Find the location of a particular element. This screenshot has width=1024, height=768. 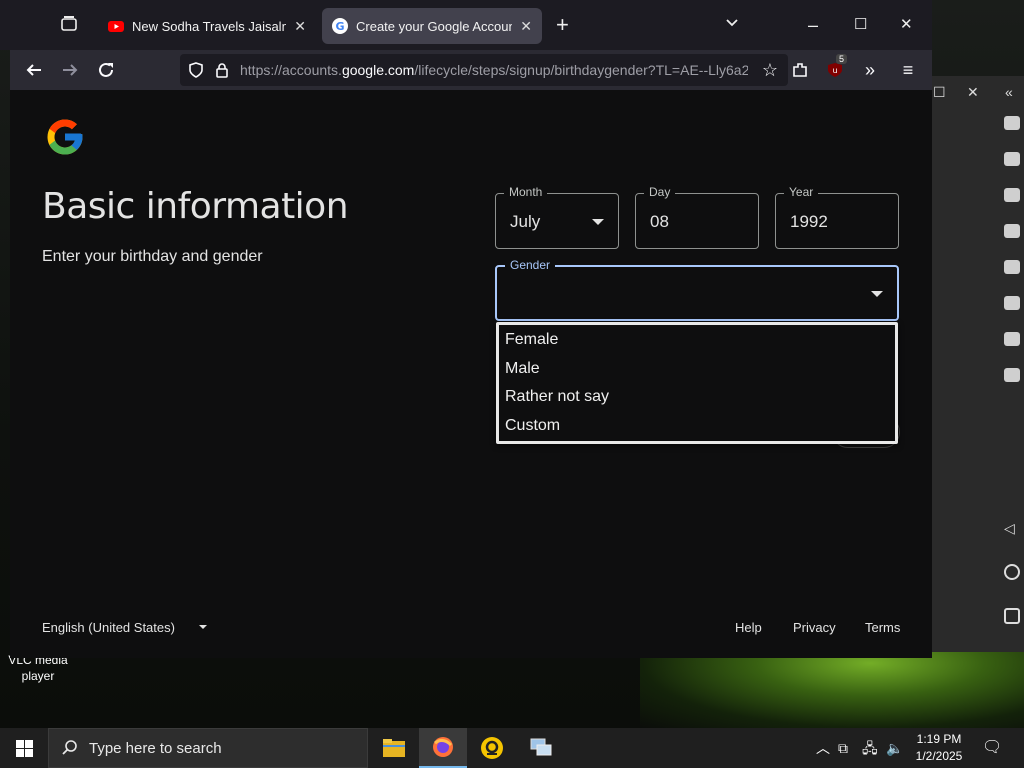

month-label: Month is located at coordinates (526, 192).